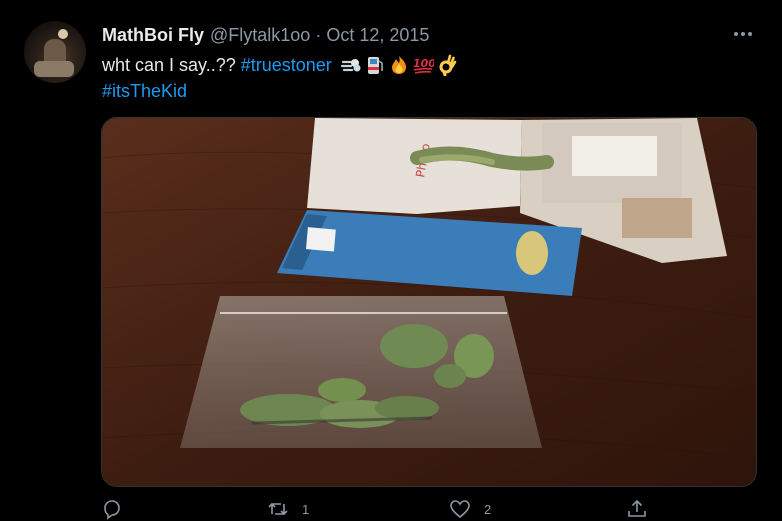  What do you see at coordinates (112, 510) in the screenshot?
I see `reply-icon` at bounding box center [112, 510].